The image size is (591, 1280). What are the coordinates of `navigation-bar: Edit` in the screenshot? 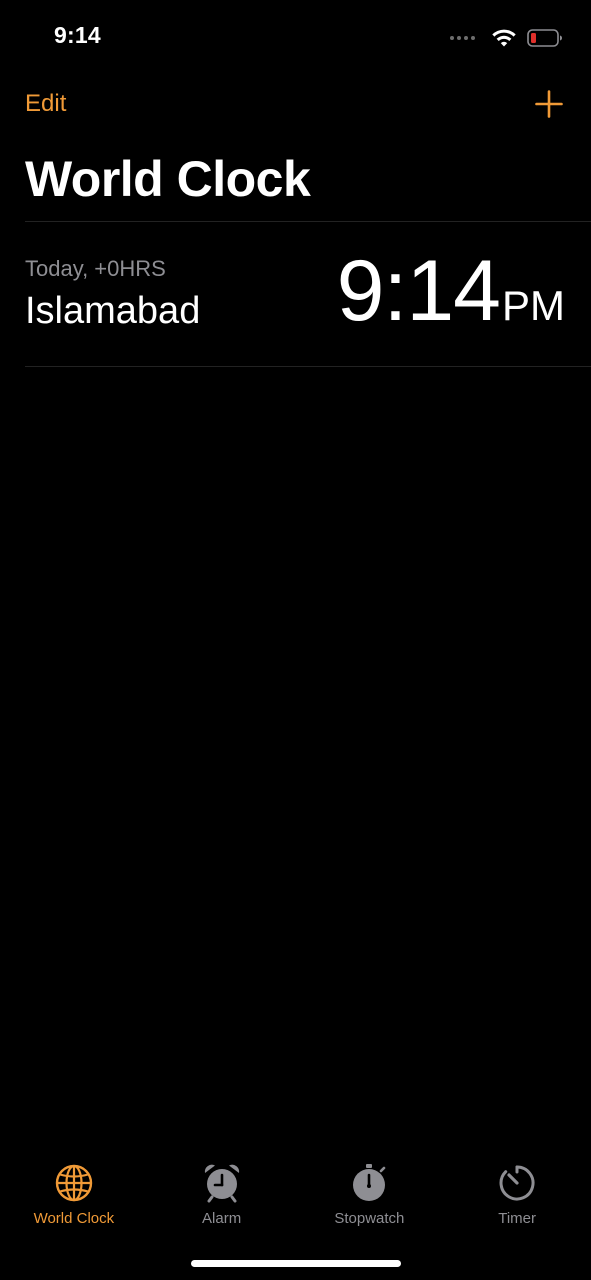 It's located at (295, 106).